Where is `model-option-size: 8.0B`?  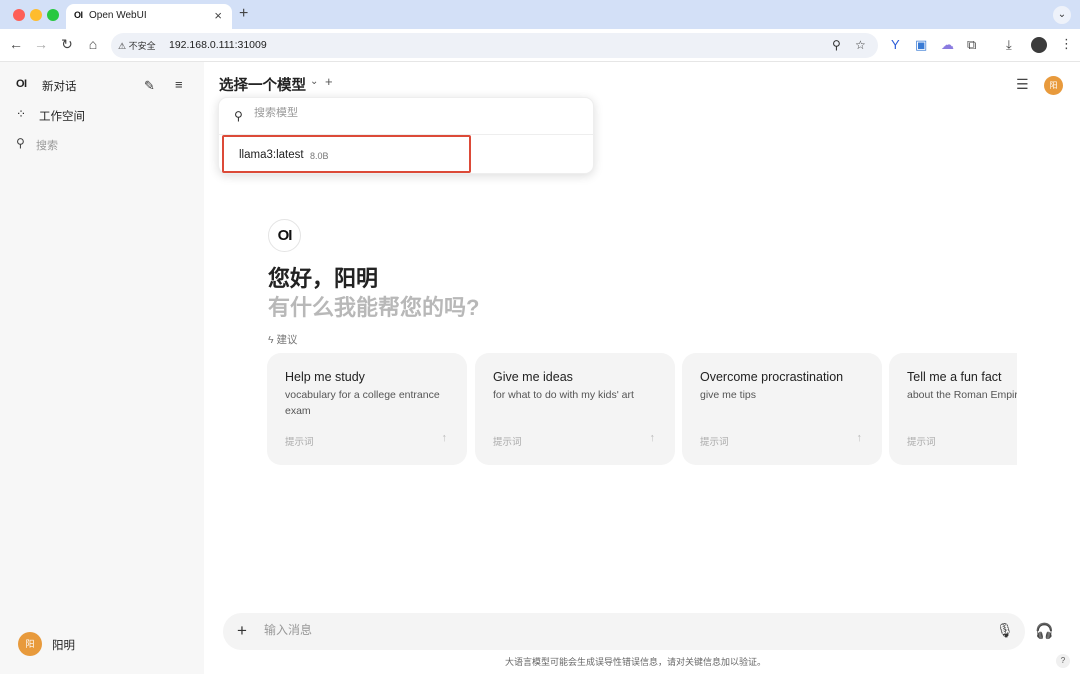 model-option-size: 8.0B is located at coordinates (319, 156).